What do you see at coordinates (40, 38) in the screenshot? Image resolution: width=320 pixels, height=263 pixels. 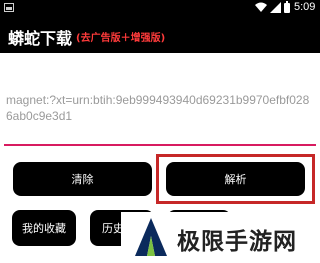 I see `app-title: 蟒蛇下载` at bounding box center [40, 38].